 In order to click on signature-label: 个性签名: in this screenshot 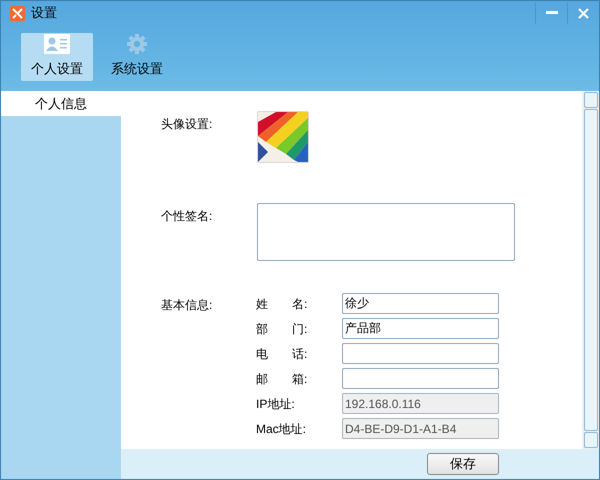, I will do `click(187, 216)`.